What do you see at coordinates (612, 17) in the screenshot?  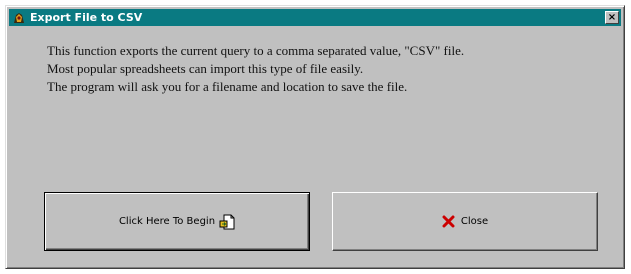 I see `window-close-button: ×` at bounding box center [612, 17].